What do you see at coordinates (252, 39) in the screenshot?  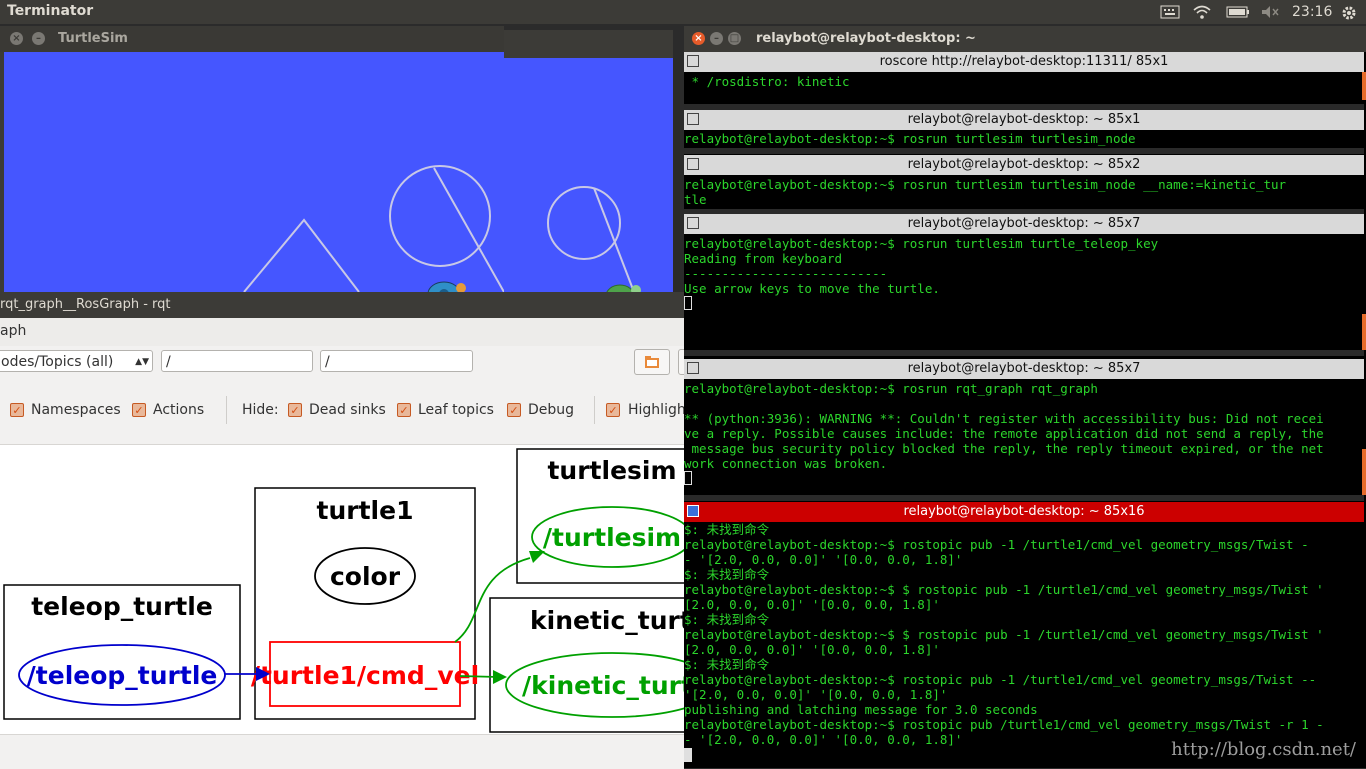 I see `turtlesim-titlebar: × – TurtleSim` at bounding box center [252, 39].